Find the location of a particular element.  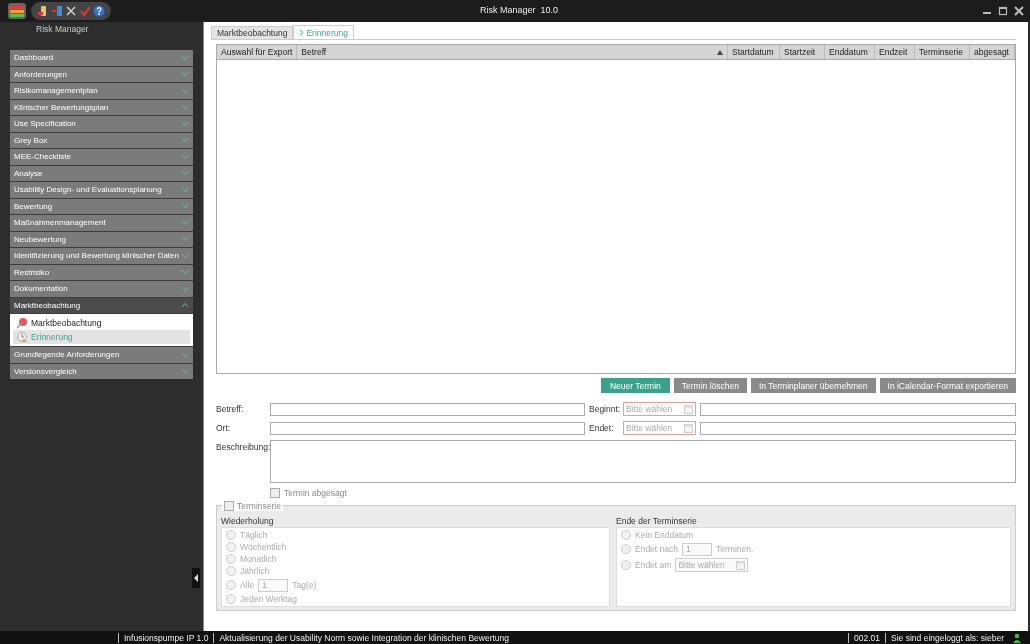

radio-label: Wöchentlich is located at coordinates (263, 547).